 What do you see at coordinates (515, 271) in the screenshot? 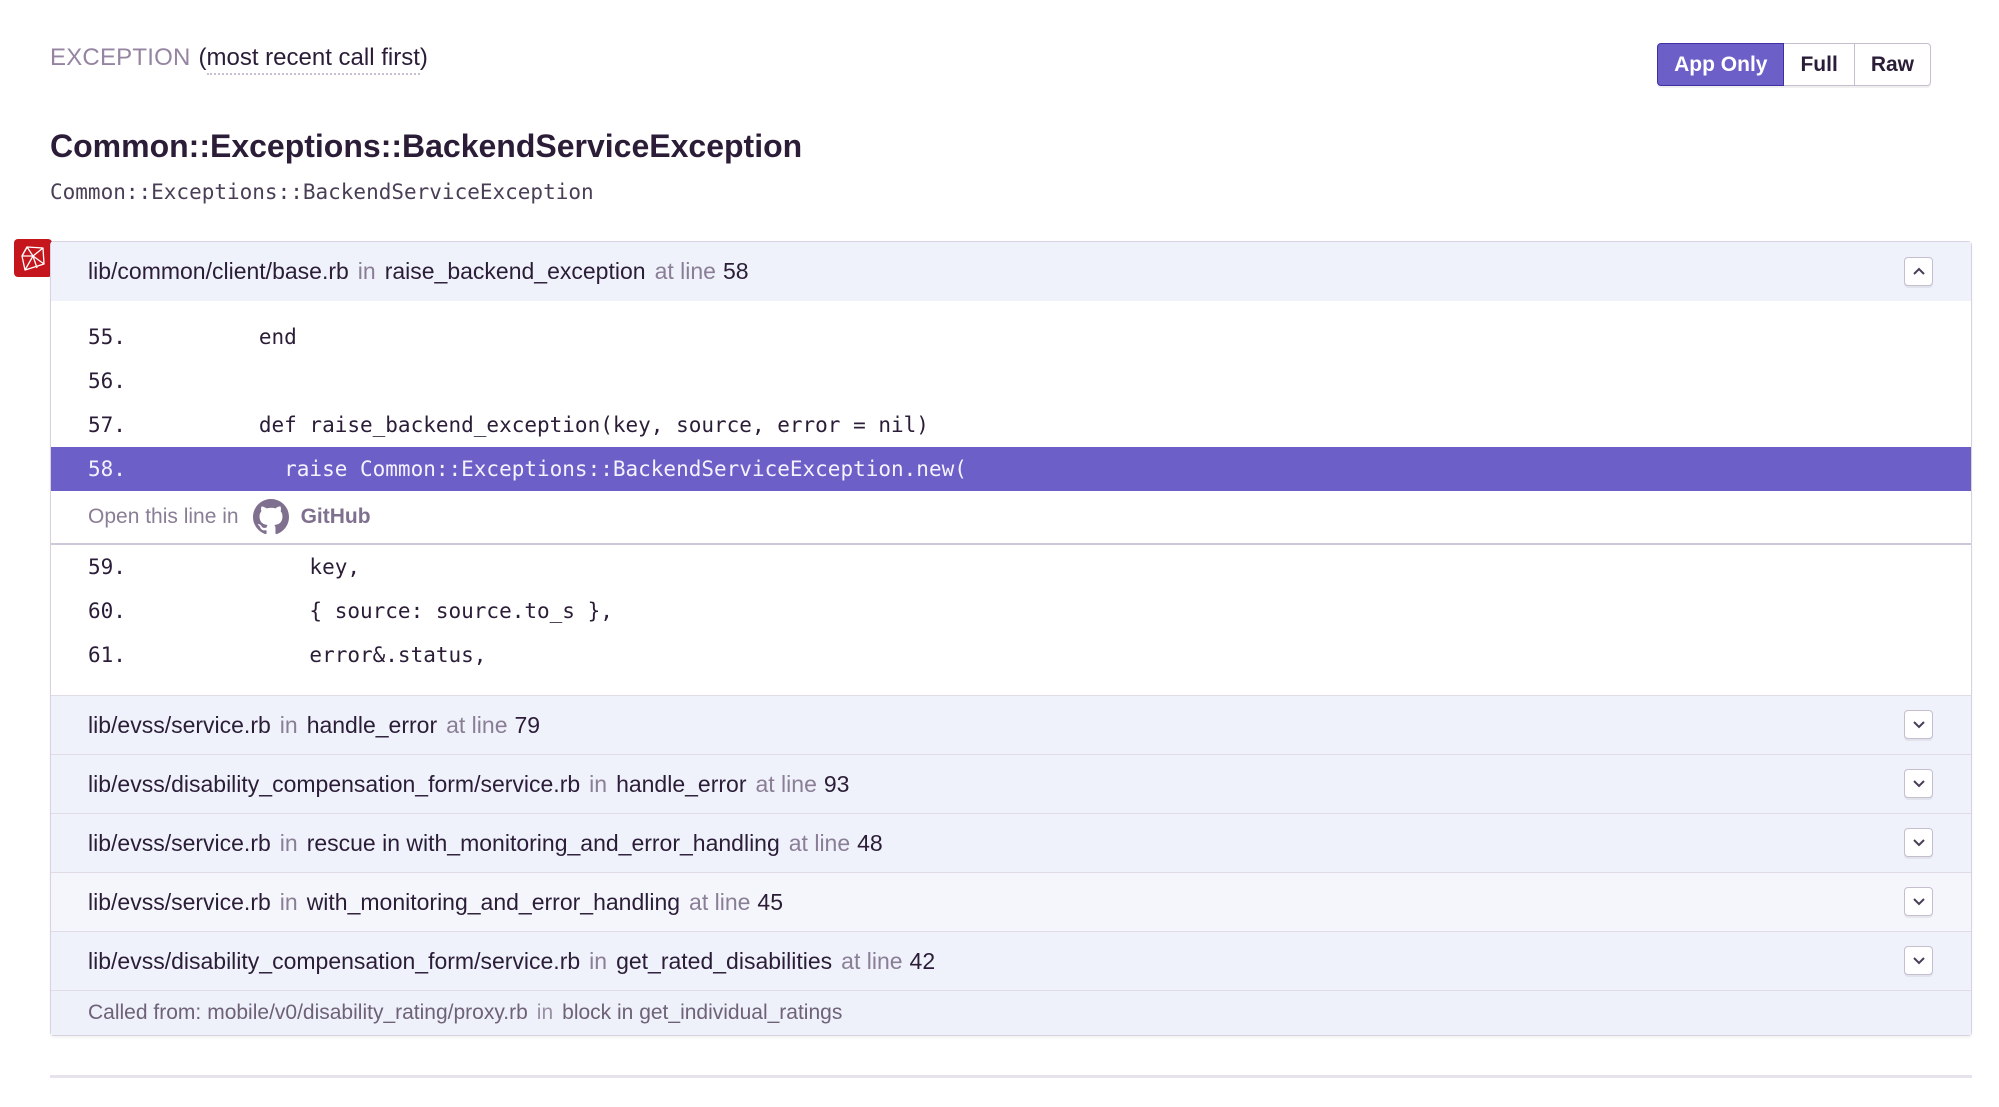
I see `frame-function: raise_backend_exception` at bounding box center [515, 271].